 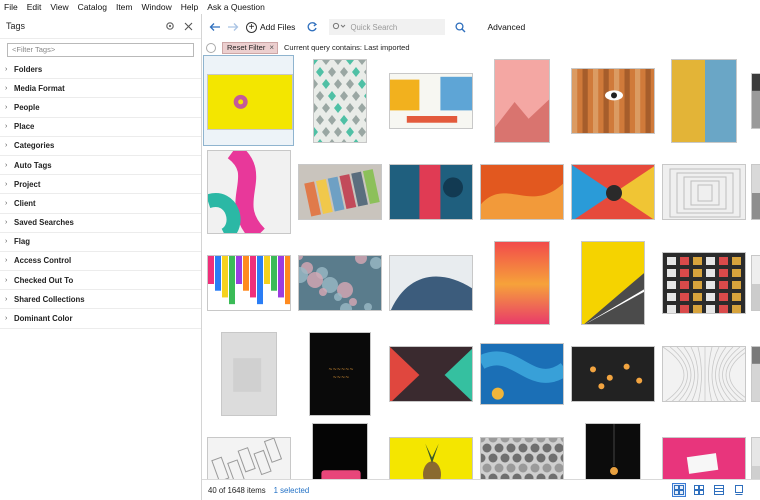 What do you see at coordinates (100, 89) in the screenshot?
I see `tag-group-media-format: › Media Format` at bounding box center [100, 89].